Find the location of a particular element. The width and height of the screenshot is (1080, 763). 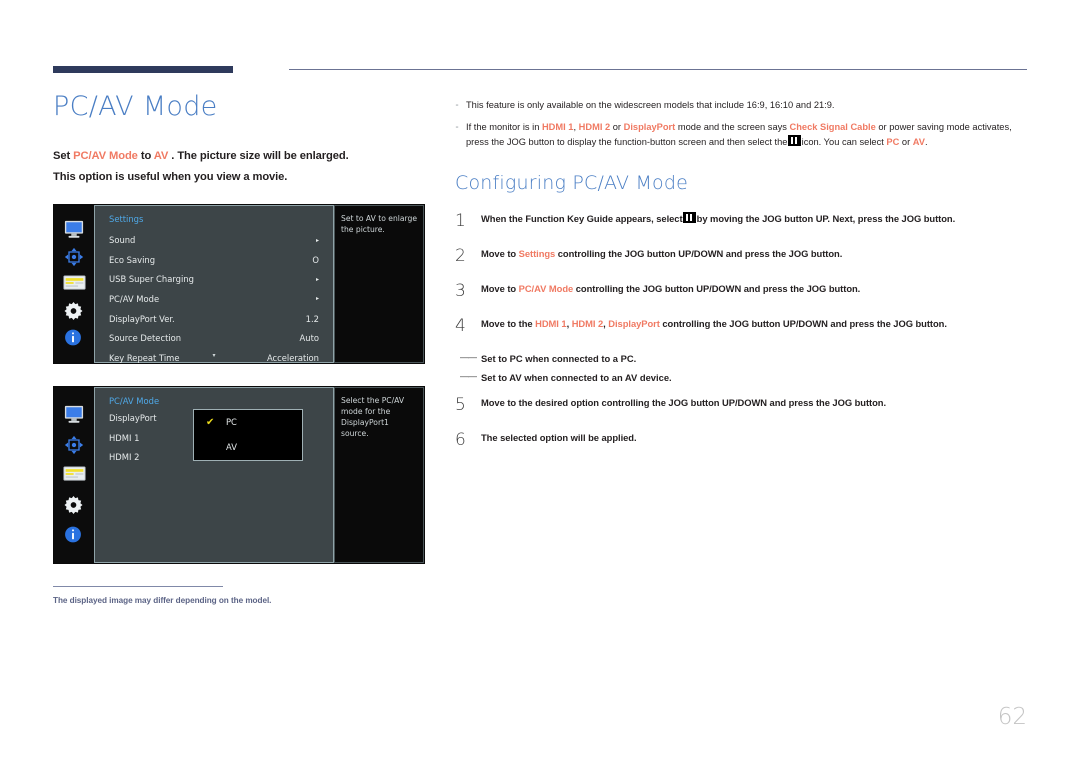

directional-pad-icon is located at coordinates (74, 257).